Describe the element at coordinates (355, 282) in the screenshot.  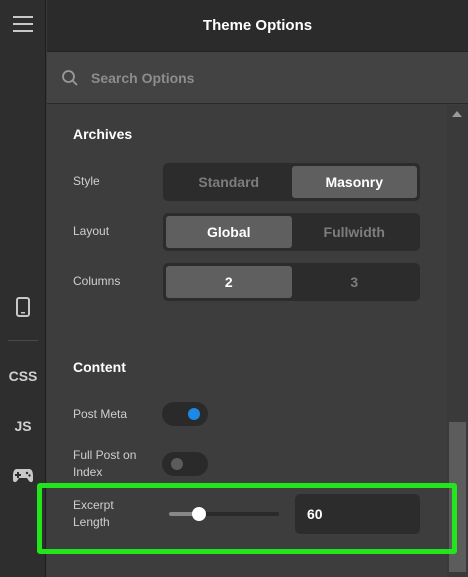
I see `columns-option-3: 3` at that location.